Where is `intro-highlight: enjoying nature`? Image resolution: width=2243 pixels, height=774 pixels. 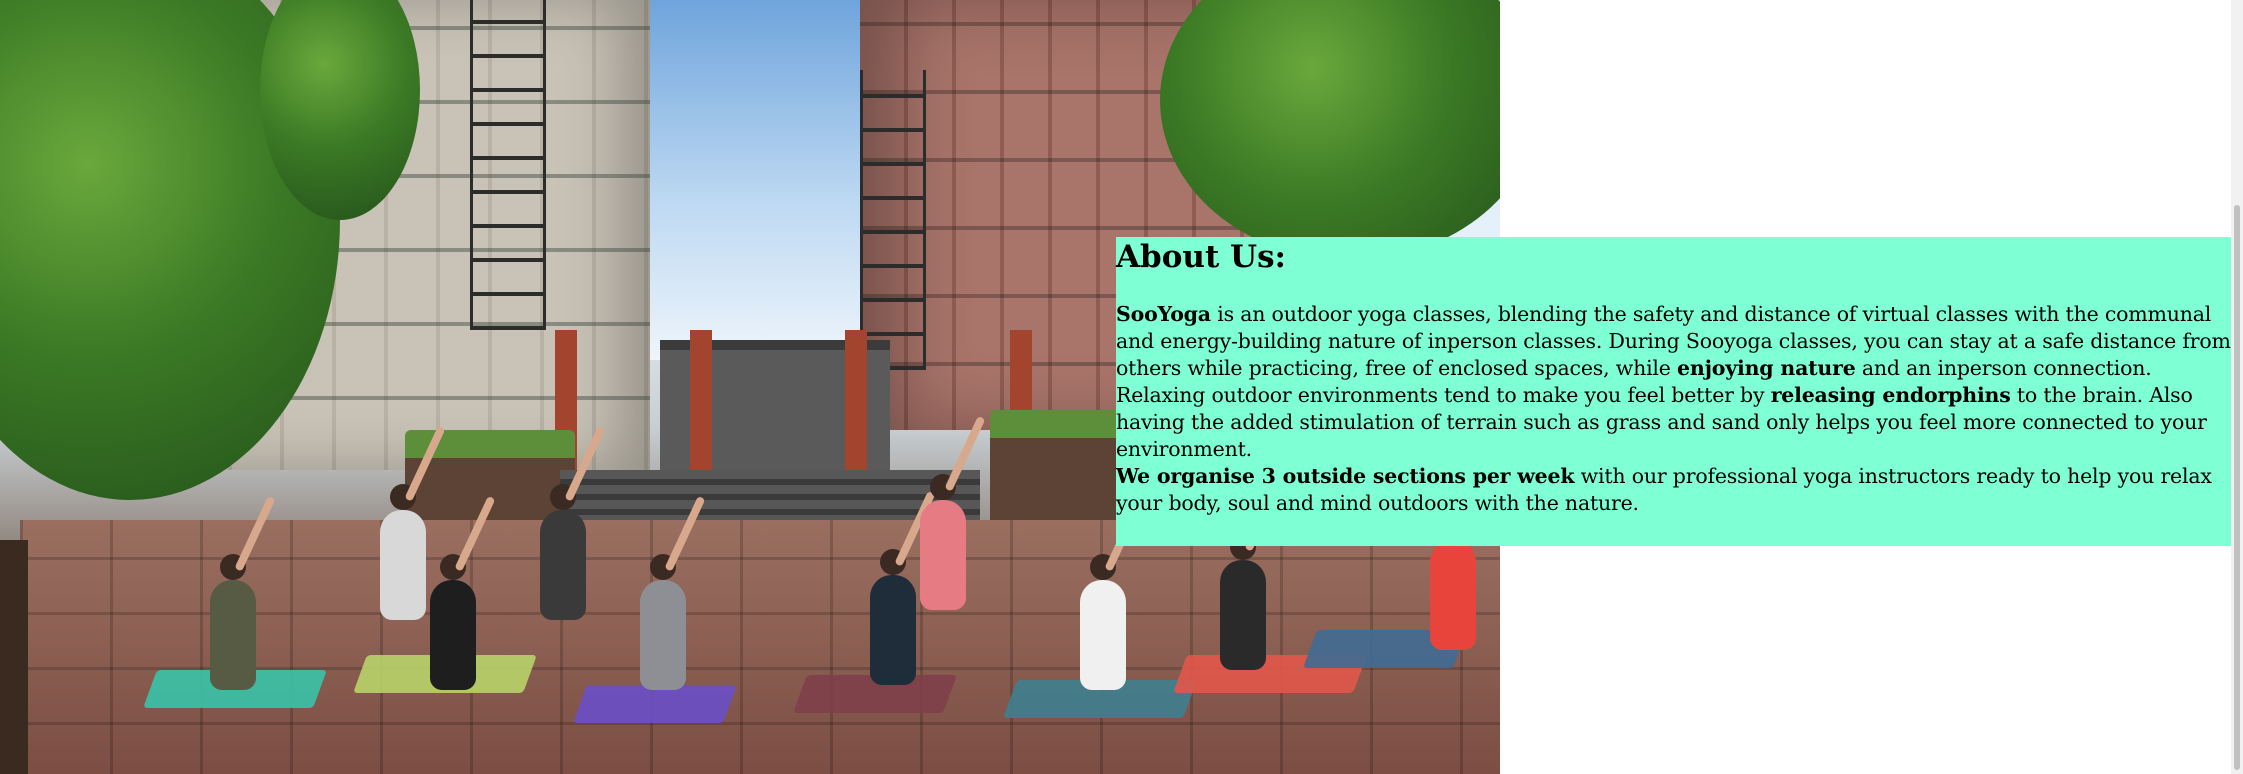 intro-highlight: enjoying nature is located at coordinates (1766, 368).